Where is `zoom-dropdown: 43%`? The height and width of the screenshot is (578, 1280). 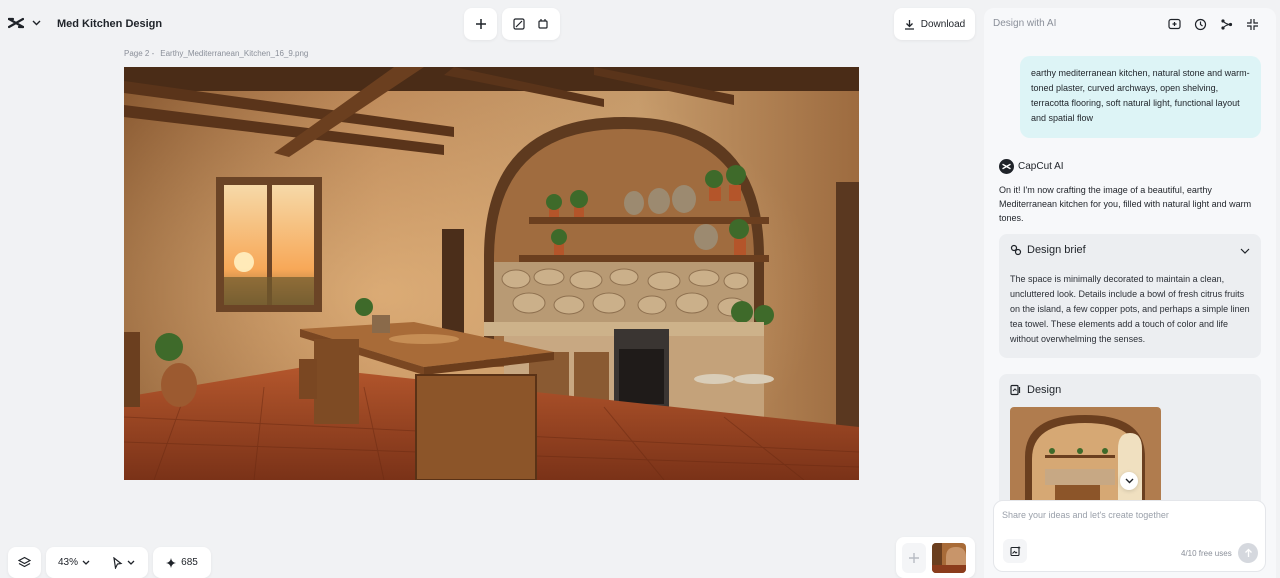
zoom-dropdown: 43% is located at coordinates (74, 562).